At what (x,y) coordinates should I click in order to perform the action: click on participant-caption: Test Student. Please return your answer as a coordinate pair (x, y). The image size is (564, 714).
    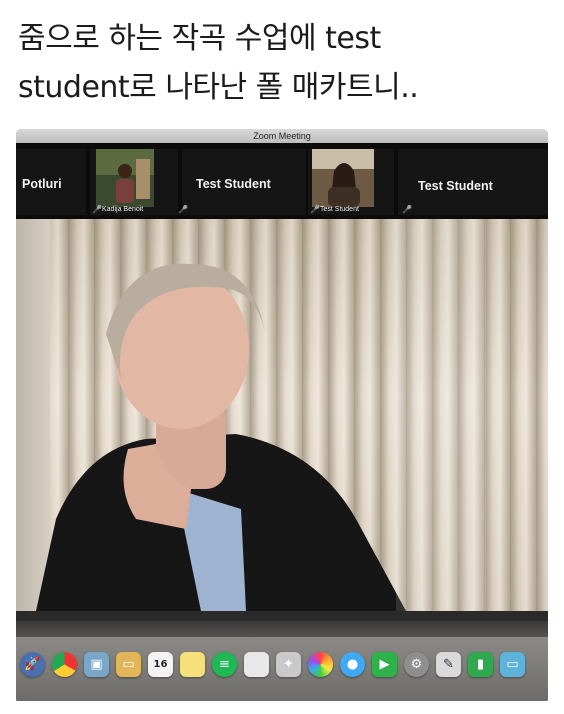
    Looking at the image, I should click on (339, 209).